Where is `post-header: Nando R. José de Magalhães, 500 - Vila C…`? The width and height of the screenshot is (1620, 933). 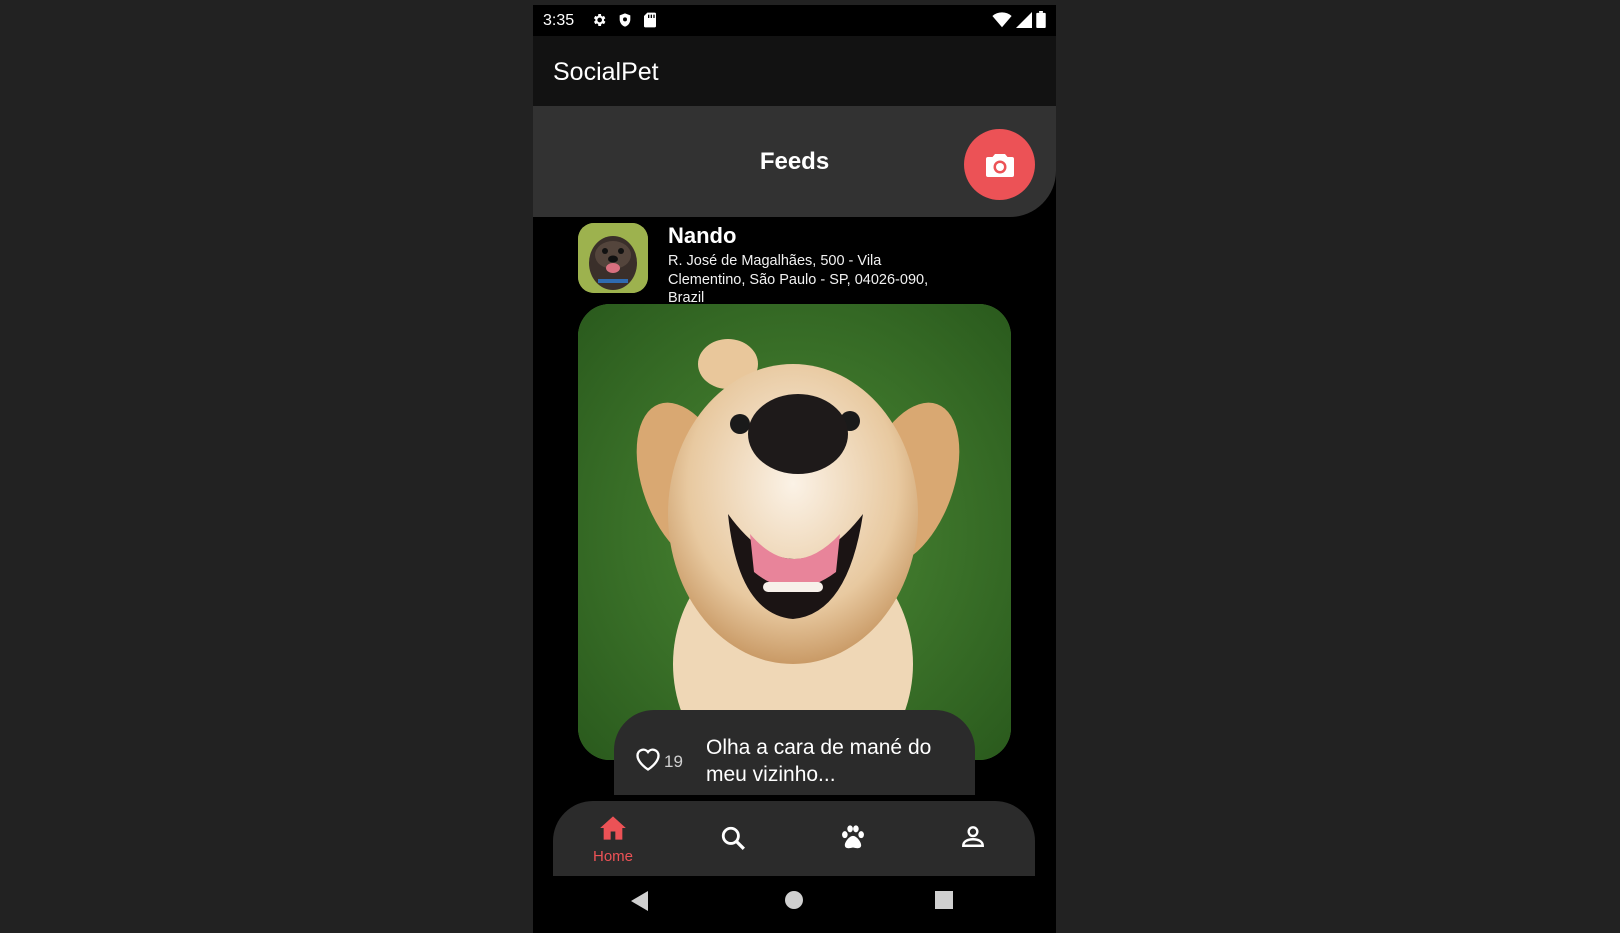
post-header: Nando R. José de Magalhães, 500 - Vila C… is located at coordinates (798, 264).